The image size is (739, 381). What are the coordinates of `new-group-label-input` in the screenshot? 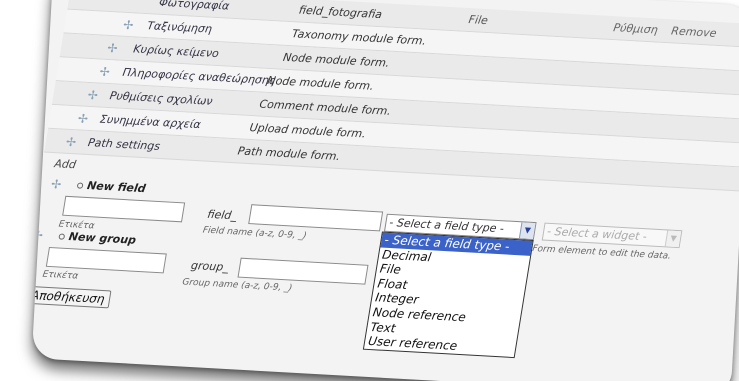 It's located at (106, 260).